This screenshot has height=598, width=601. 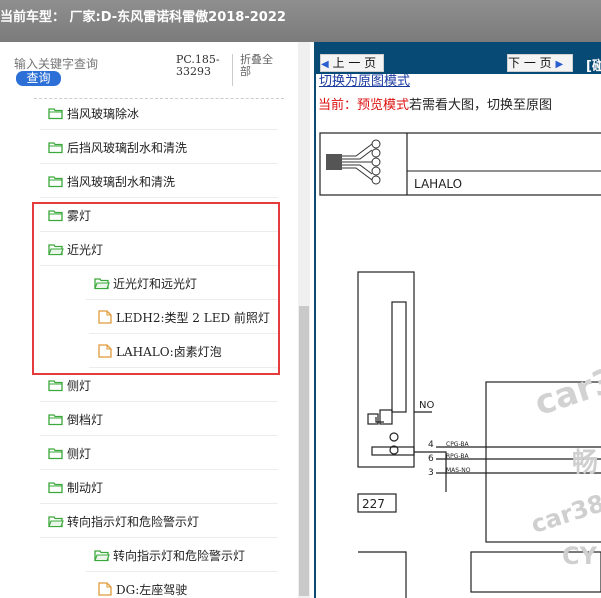 I want to click on tree-item: 挡风玻璃除冰, so click(x=145, y=113).